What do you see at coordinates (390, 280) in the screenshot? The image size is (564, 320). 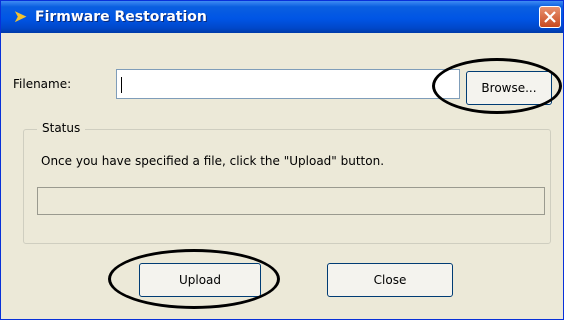 I see `close-button: Close` at bounding box center [390, 280].